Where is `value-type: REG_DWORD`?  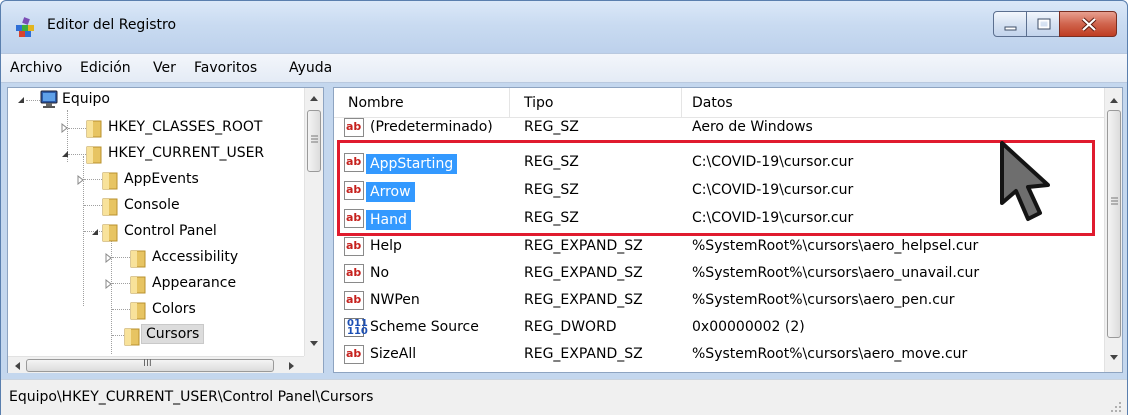 value-type: REG_DWORD is located at coordinates (570, 327).